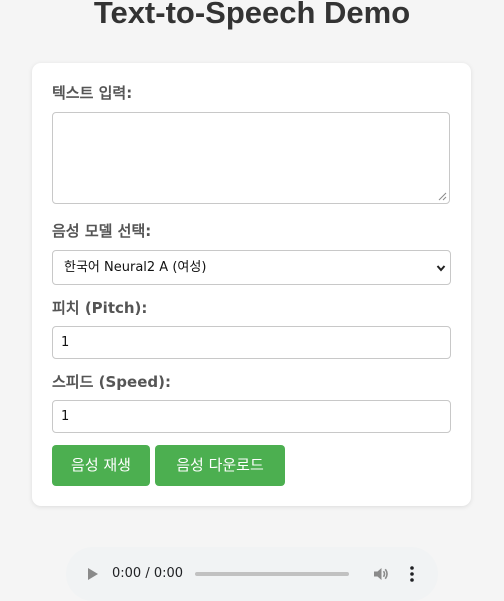  I want to click on text-input-label: 텍스트 입력:, so click(92, 93).